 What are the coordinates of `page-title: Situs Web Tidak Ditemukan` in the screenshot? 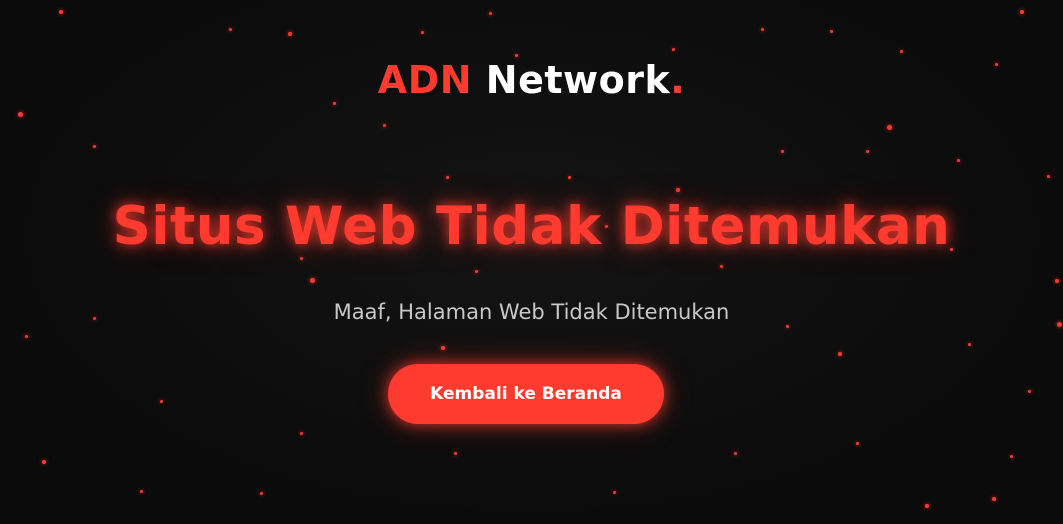 It's located at (531, 226).